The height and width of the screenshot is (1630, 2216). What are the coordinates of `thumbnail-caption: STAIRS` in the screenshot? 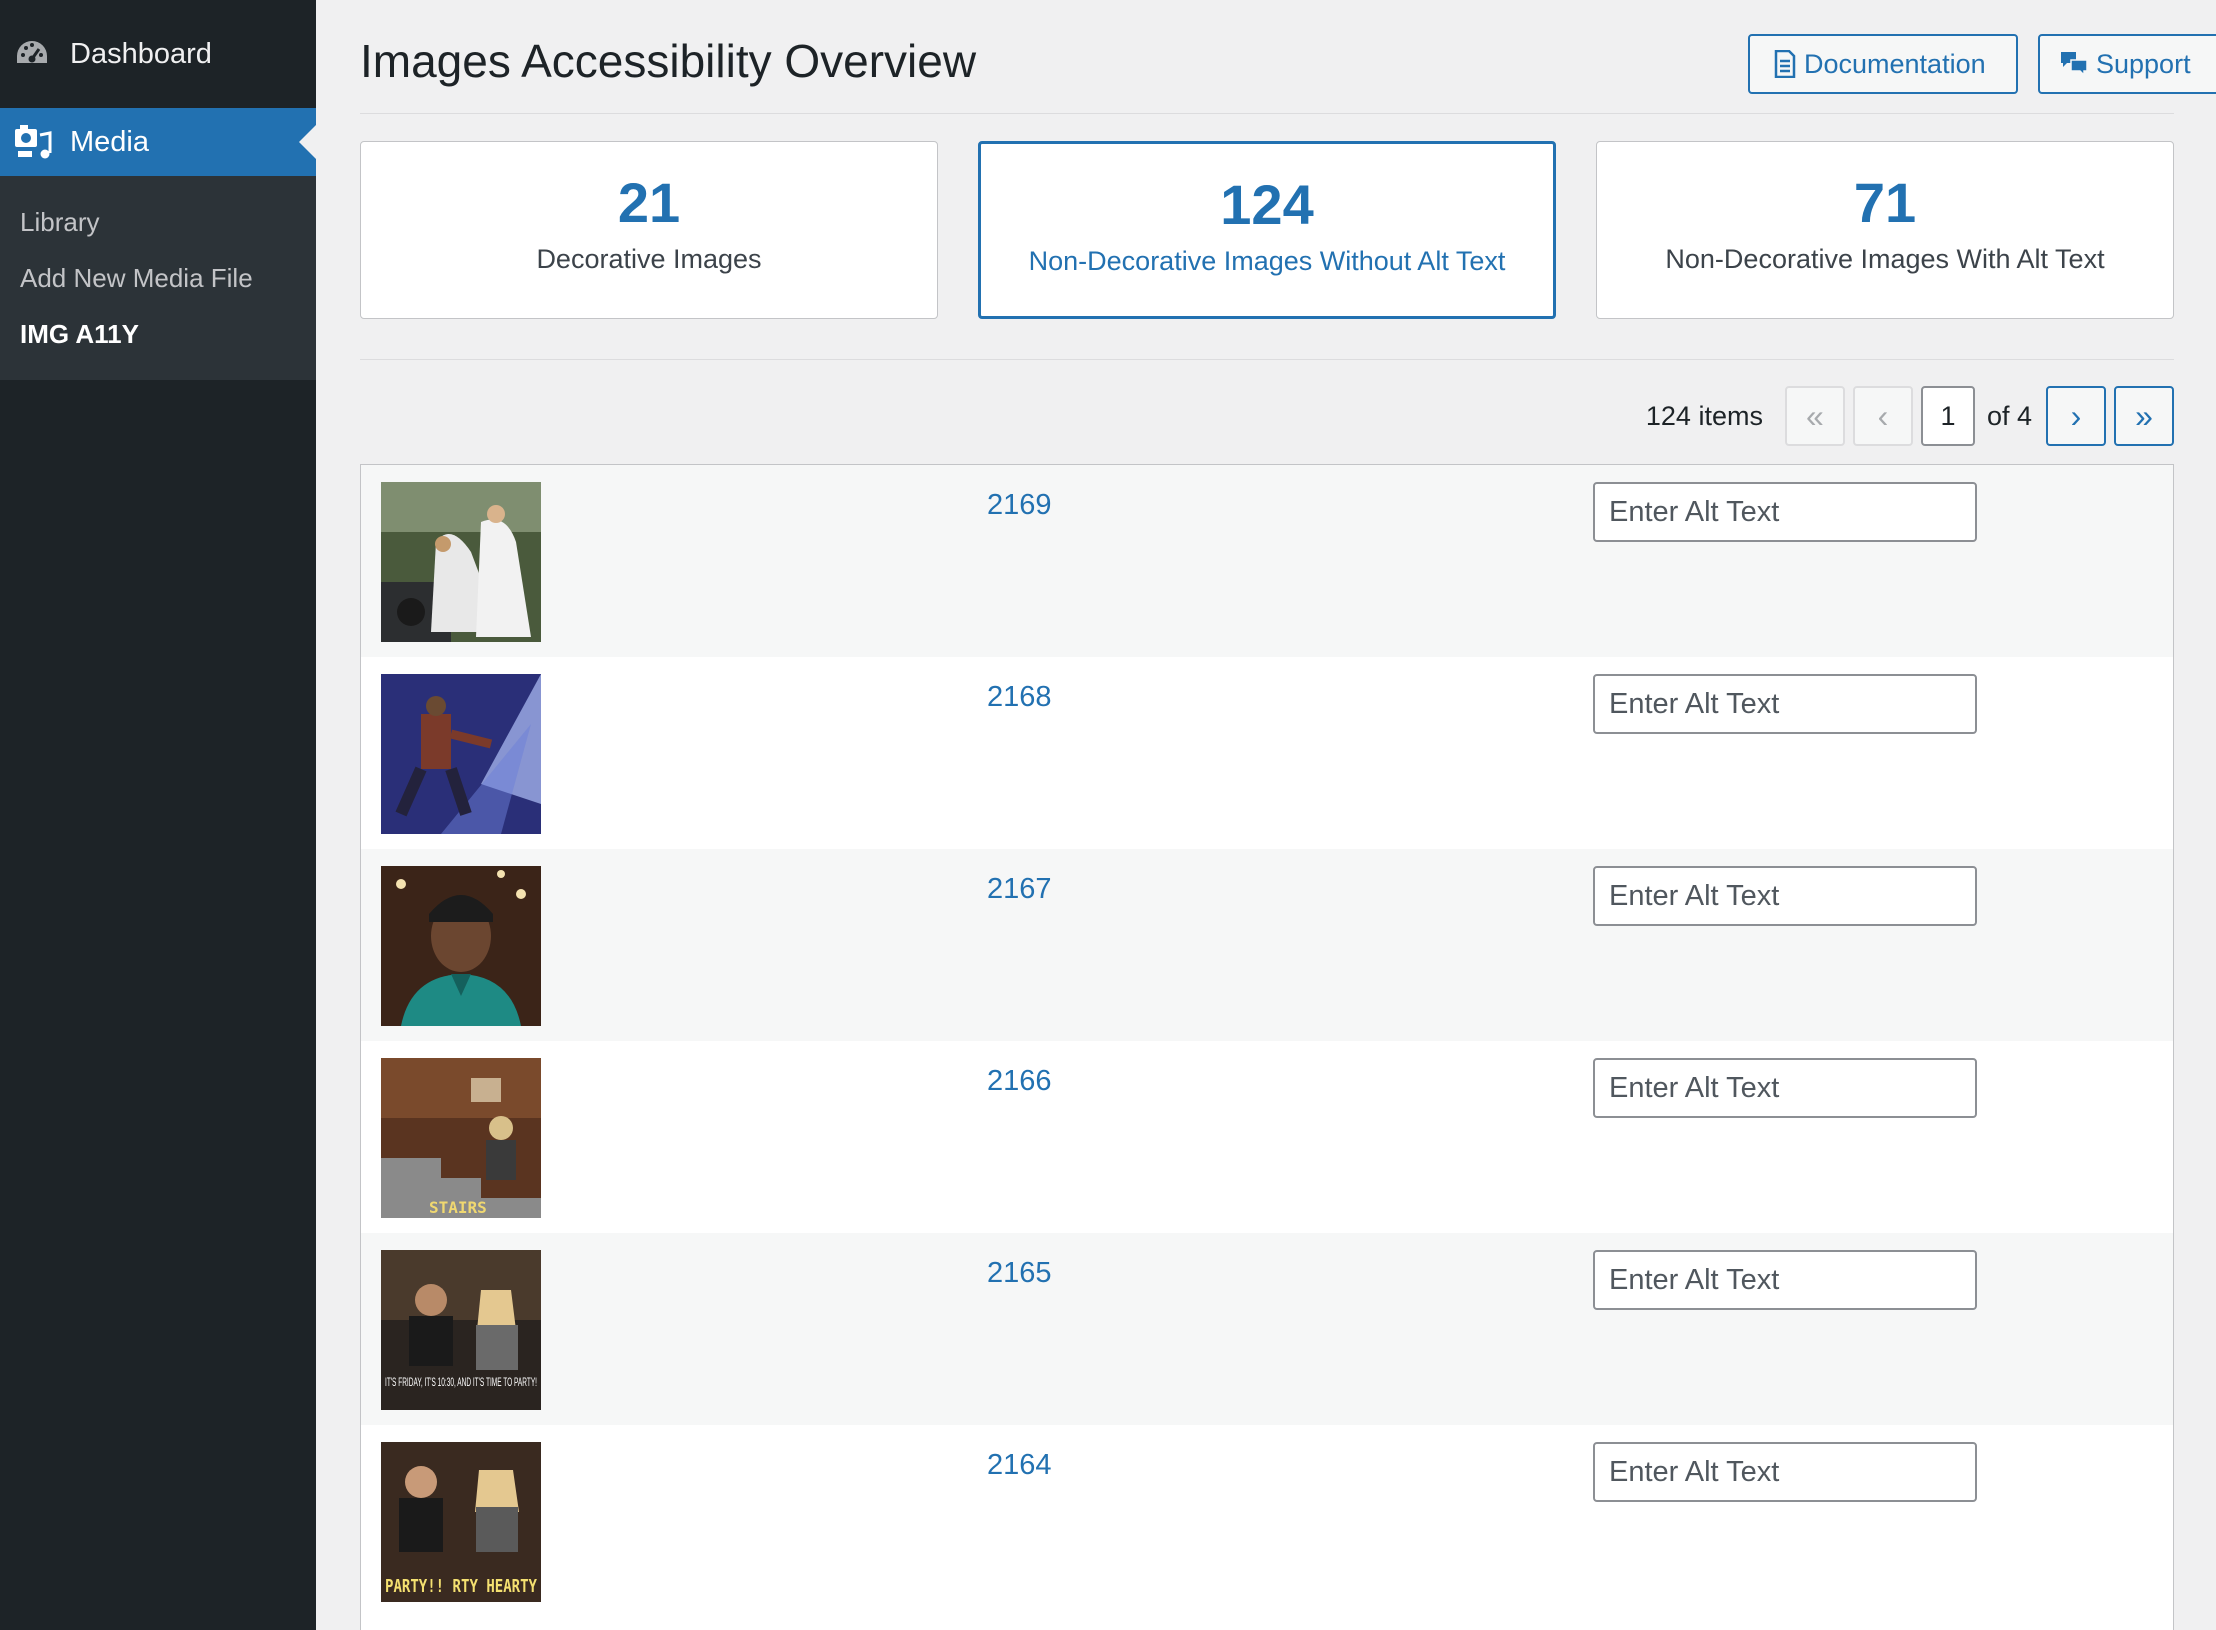 It's located at (458, 1207).